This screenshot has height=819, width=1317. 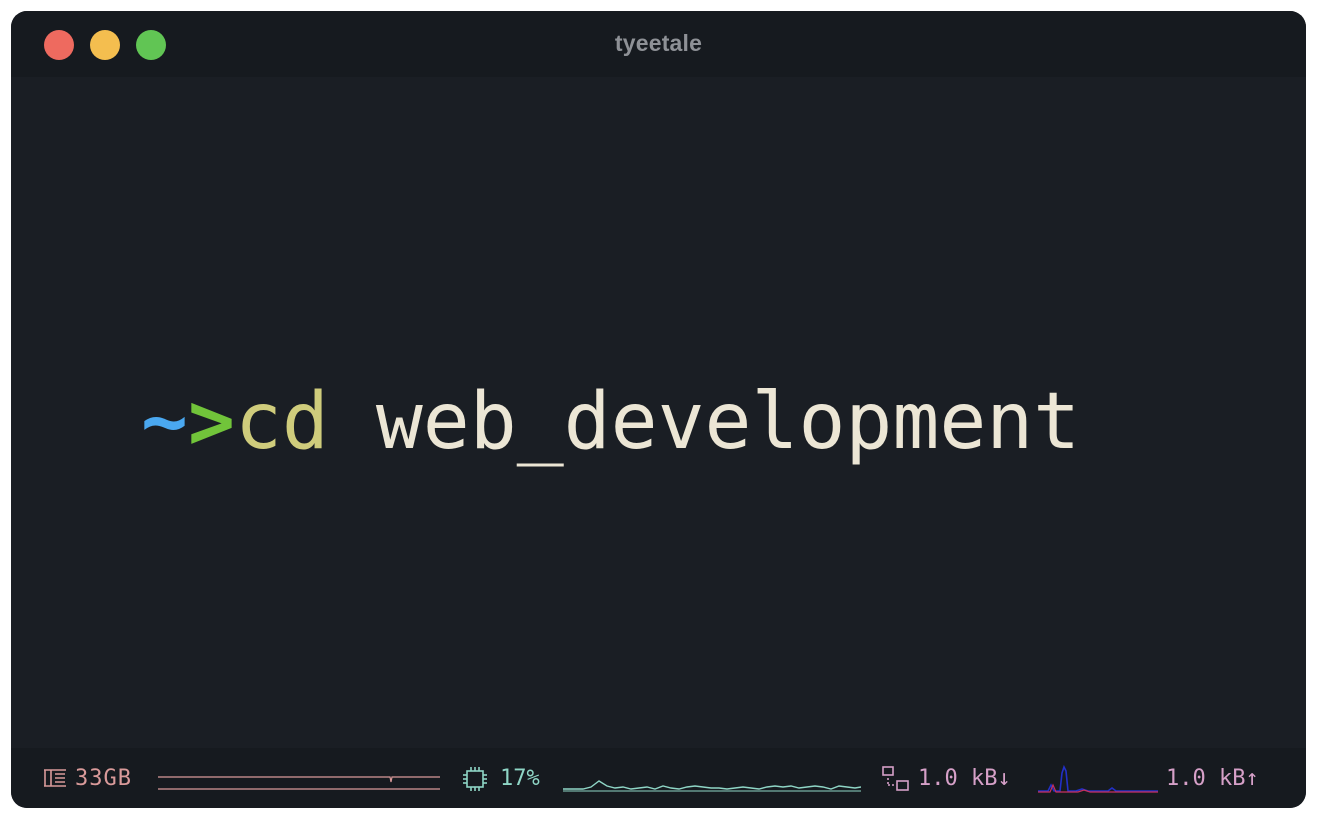 What do you see at coordinates (964, 778) in the screenshot?
I see `download-rate: 1.0 kB↓` at bounding box center [964, 778].